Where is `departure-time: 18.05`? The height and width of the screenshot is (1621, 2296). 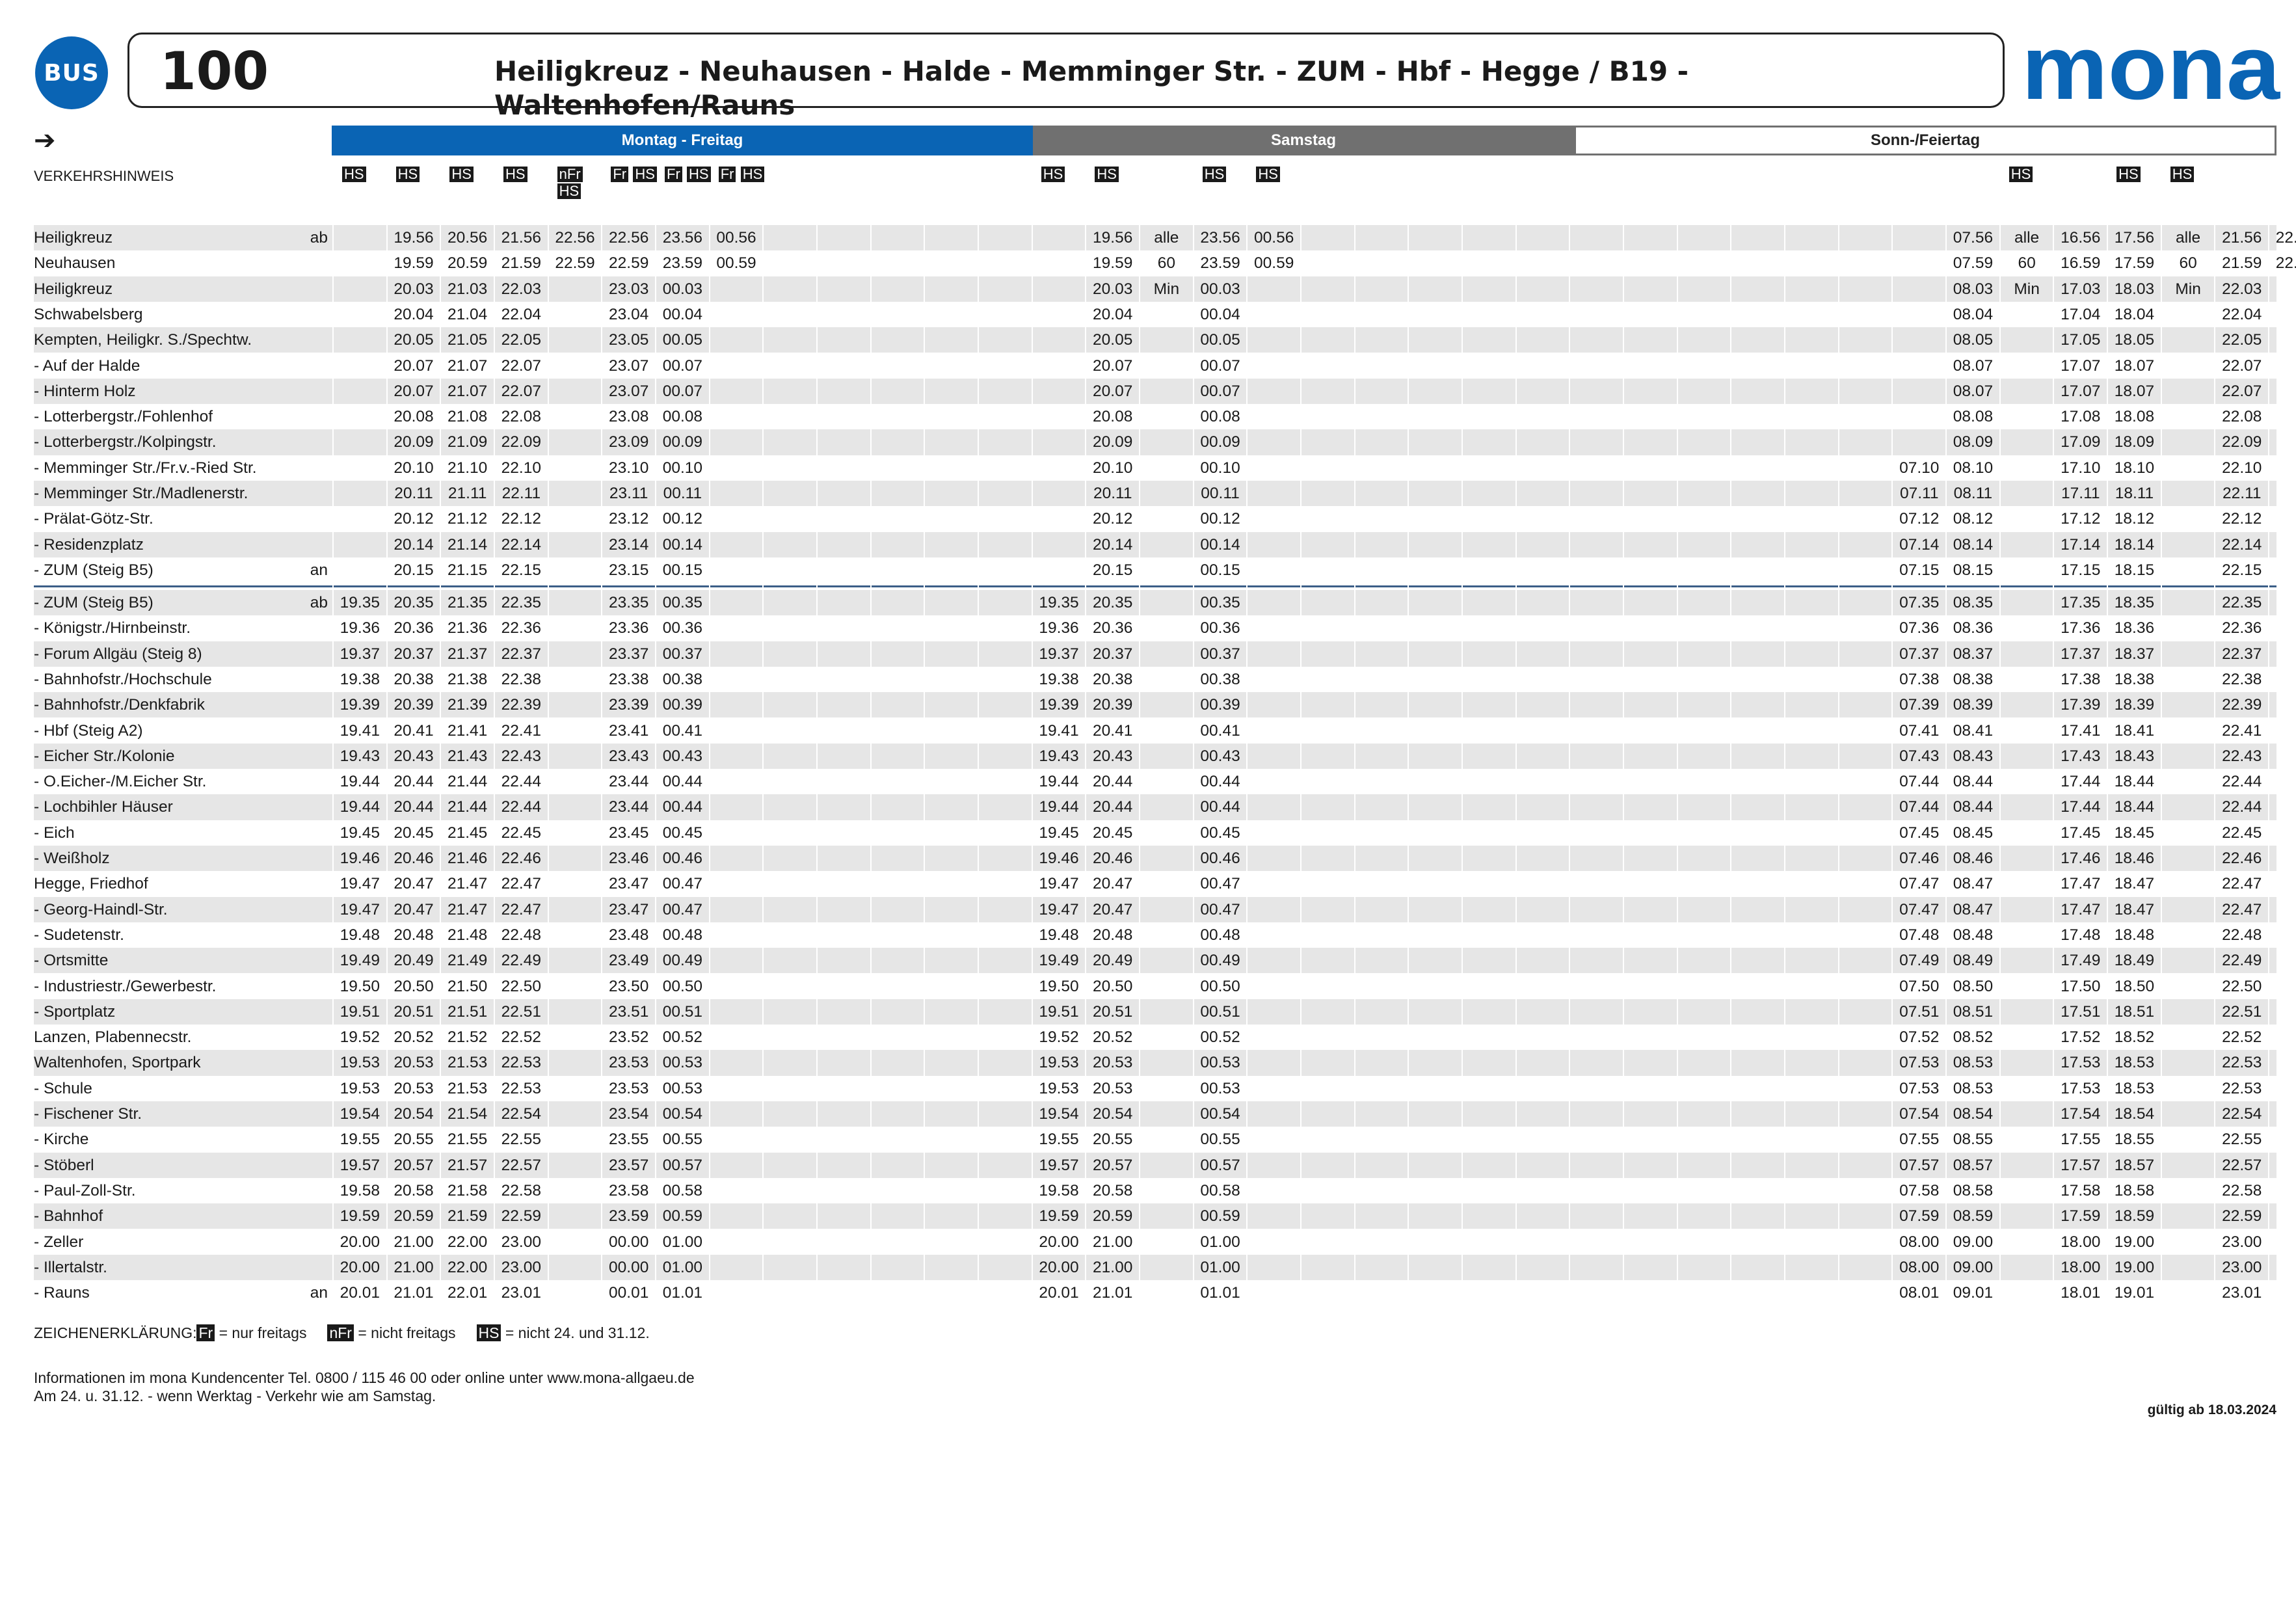 departure-time: 18.05 is located at coordinates (2134, 340).